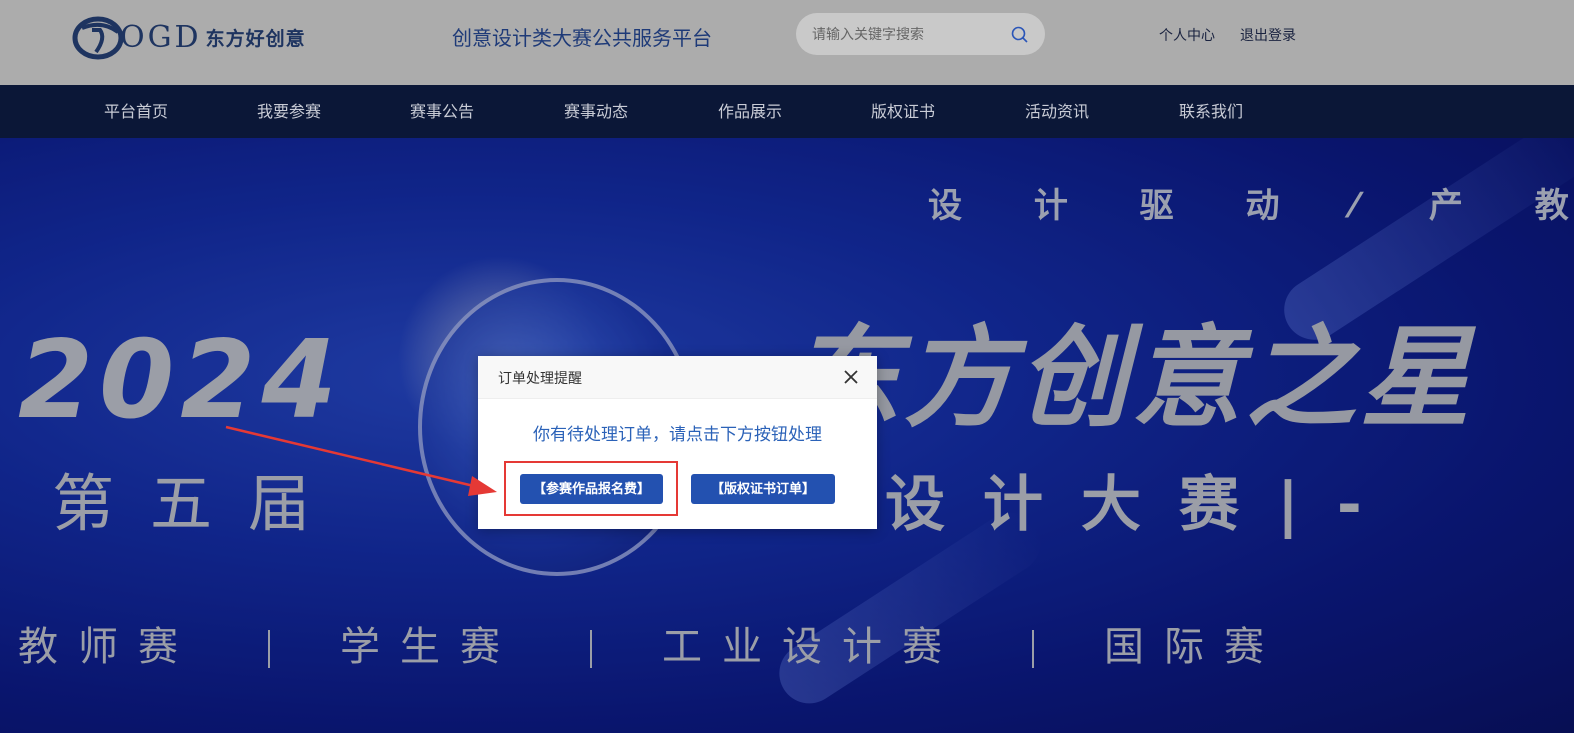 This screenshot has width=1574, height=733. What do you see at coordinates (98, 38) in the screenshot?
I see `logo-mark-icon` at bounding box center [98, 38].